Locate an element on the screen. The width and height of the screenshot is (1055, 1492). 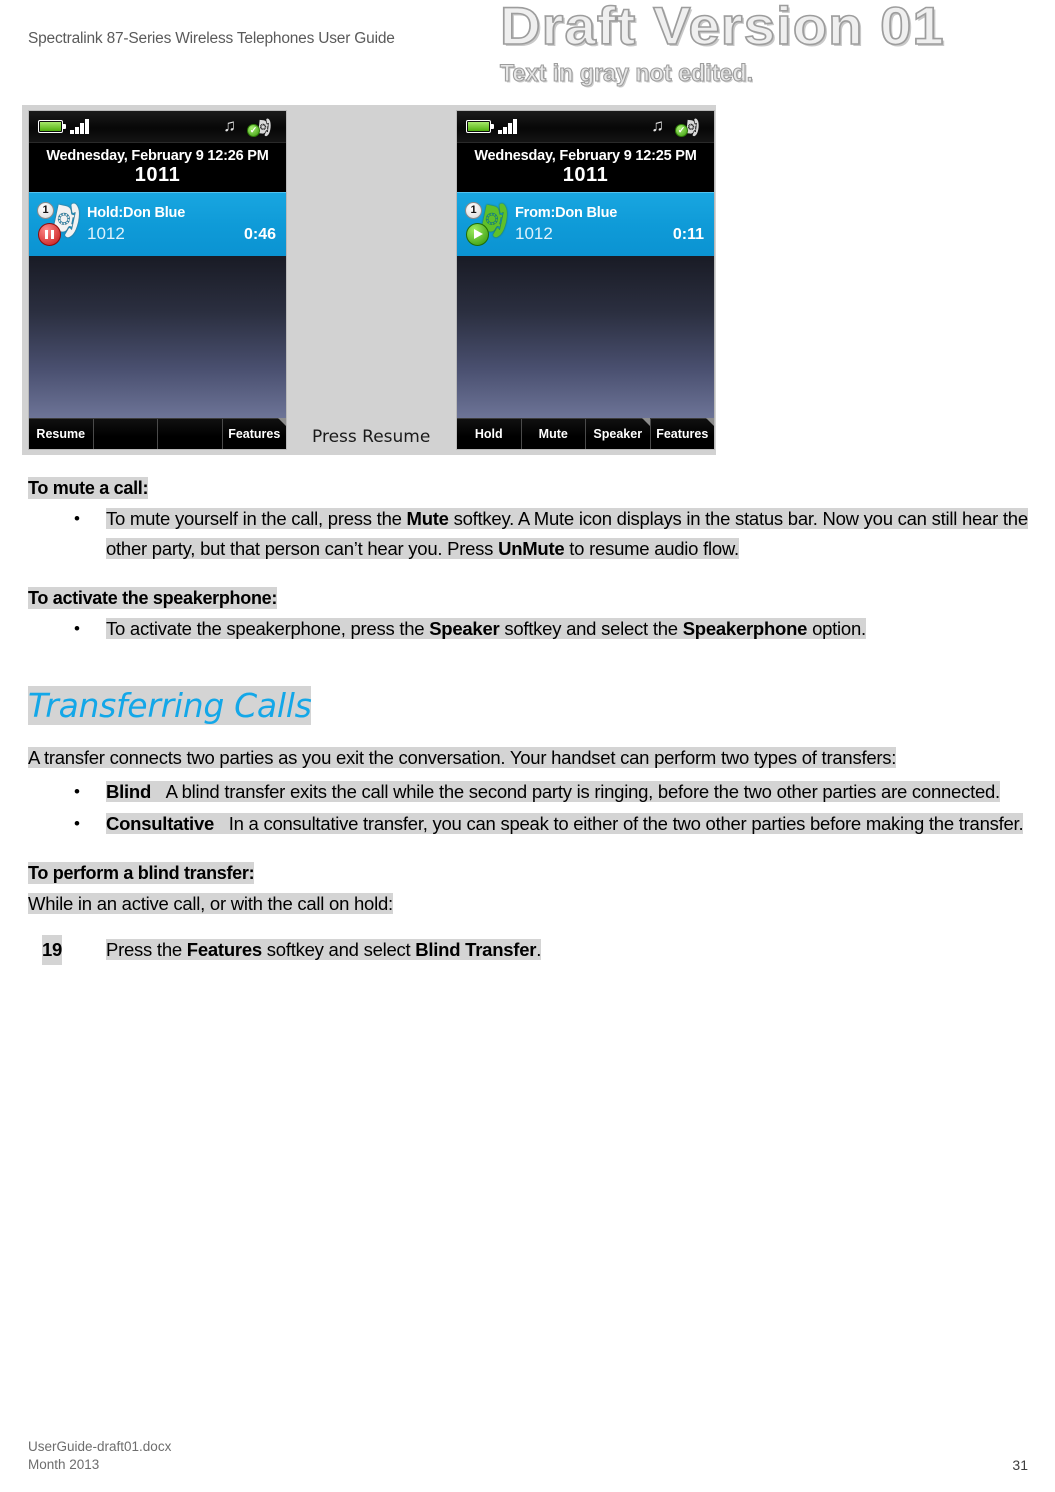
softkey-hold: Hold is located at coordinates (489, 434).